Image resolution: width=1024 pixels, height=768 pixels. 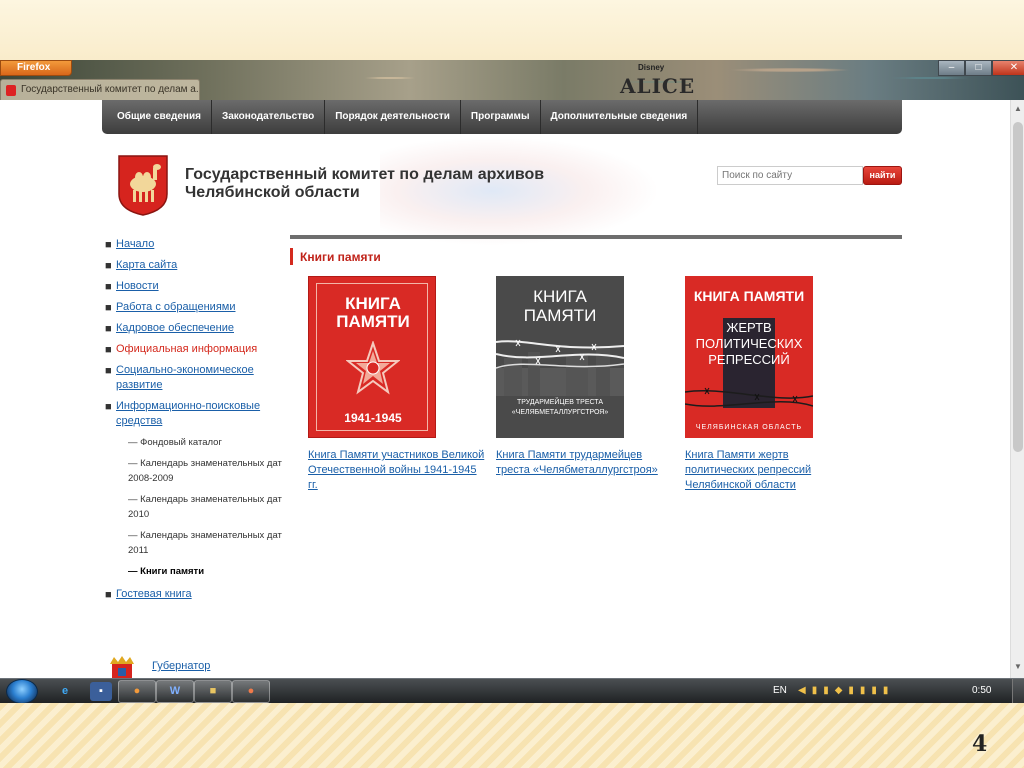 I want to click on minimize-button: –, so click(x=951, y=68).